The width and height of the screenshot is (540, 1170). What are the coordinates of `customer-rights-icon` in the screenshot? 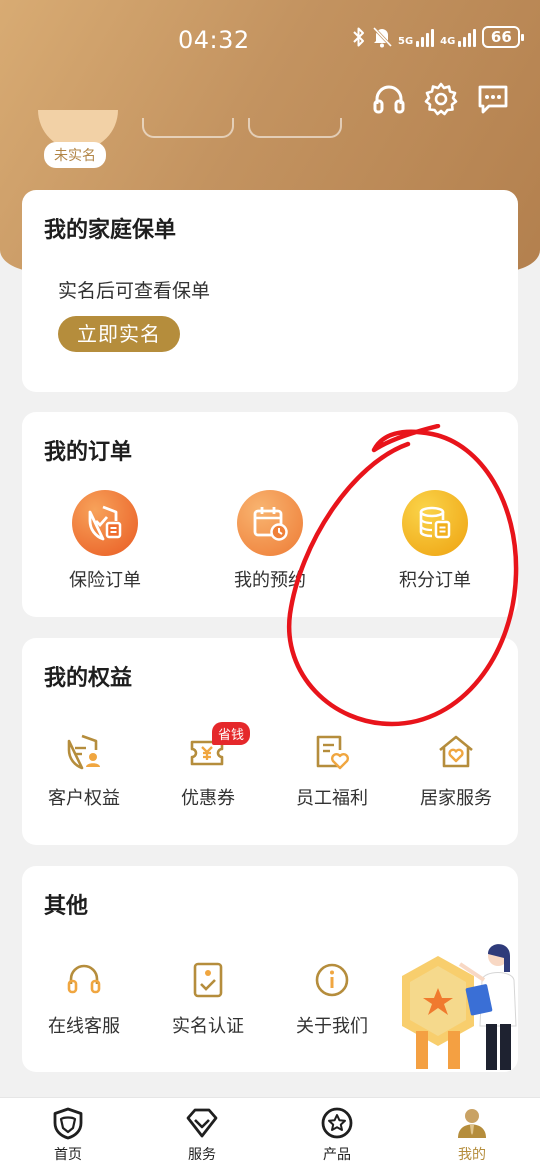 It's located at (83, 752).